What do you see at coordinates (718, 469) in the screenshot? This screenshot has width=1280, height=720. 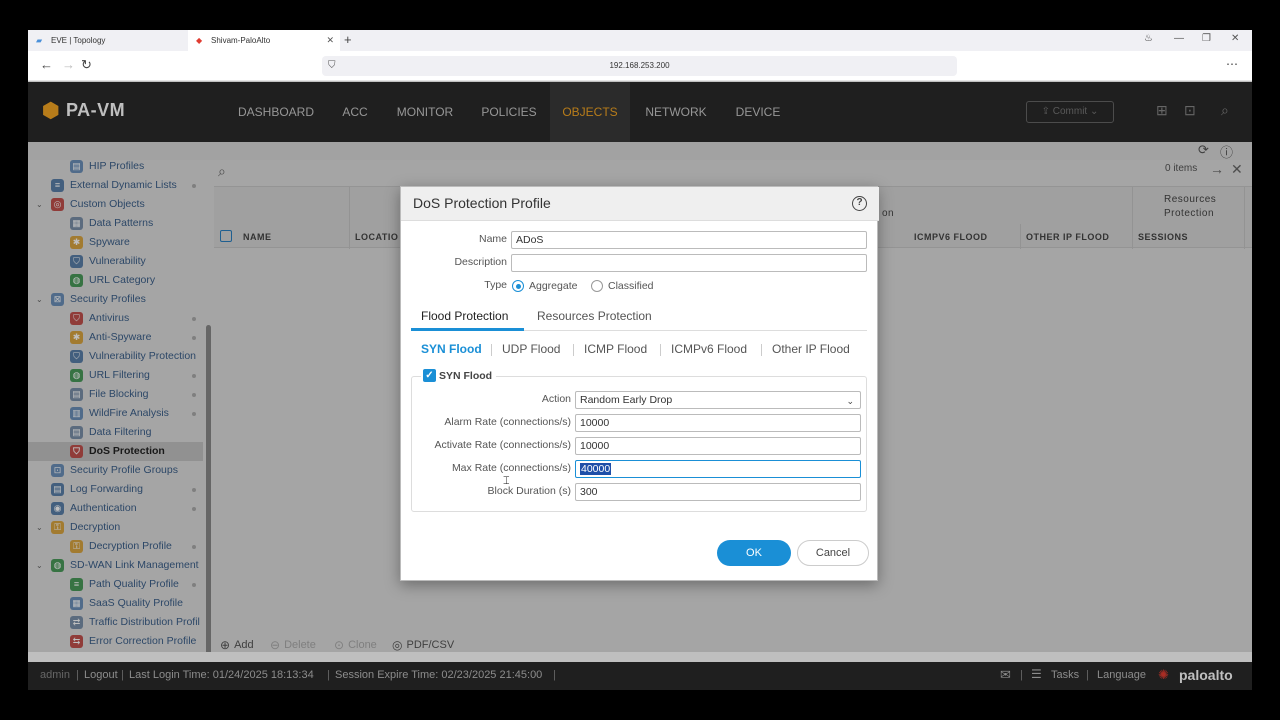 I see `max-rate-input: 40000` at bounding box center [718, 469].